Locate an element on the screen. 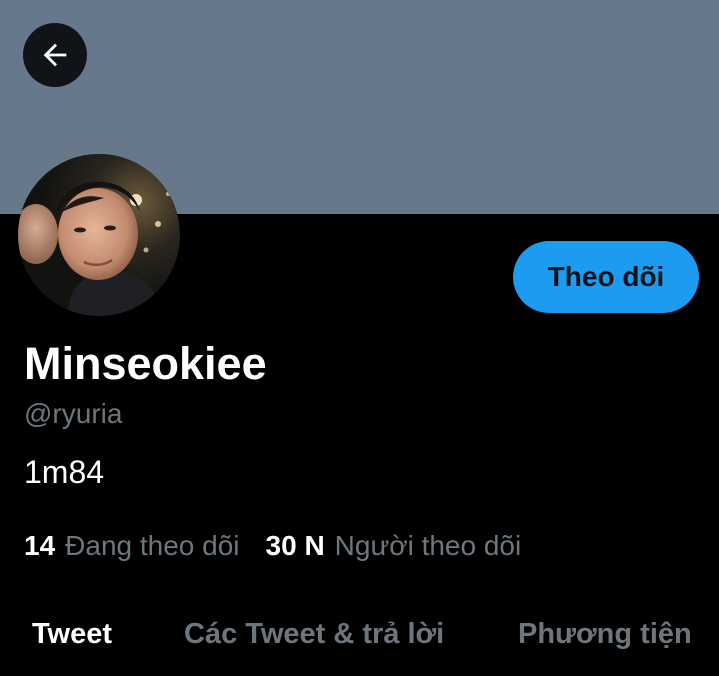 Image resolution: width=719 pixels, height=676 pixels. followers-label: Người theo dõi is located at coordinates (428, 545).